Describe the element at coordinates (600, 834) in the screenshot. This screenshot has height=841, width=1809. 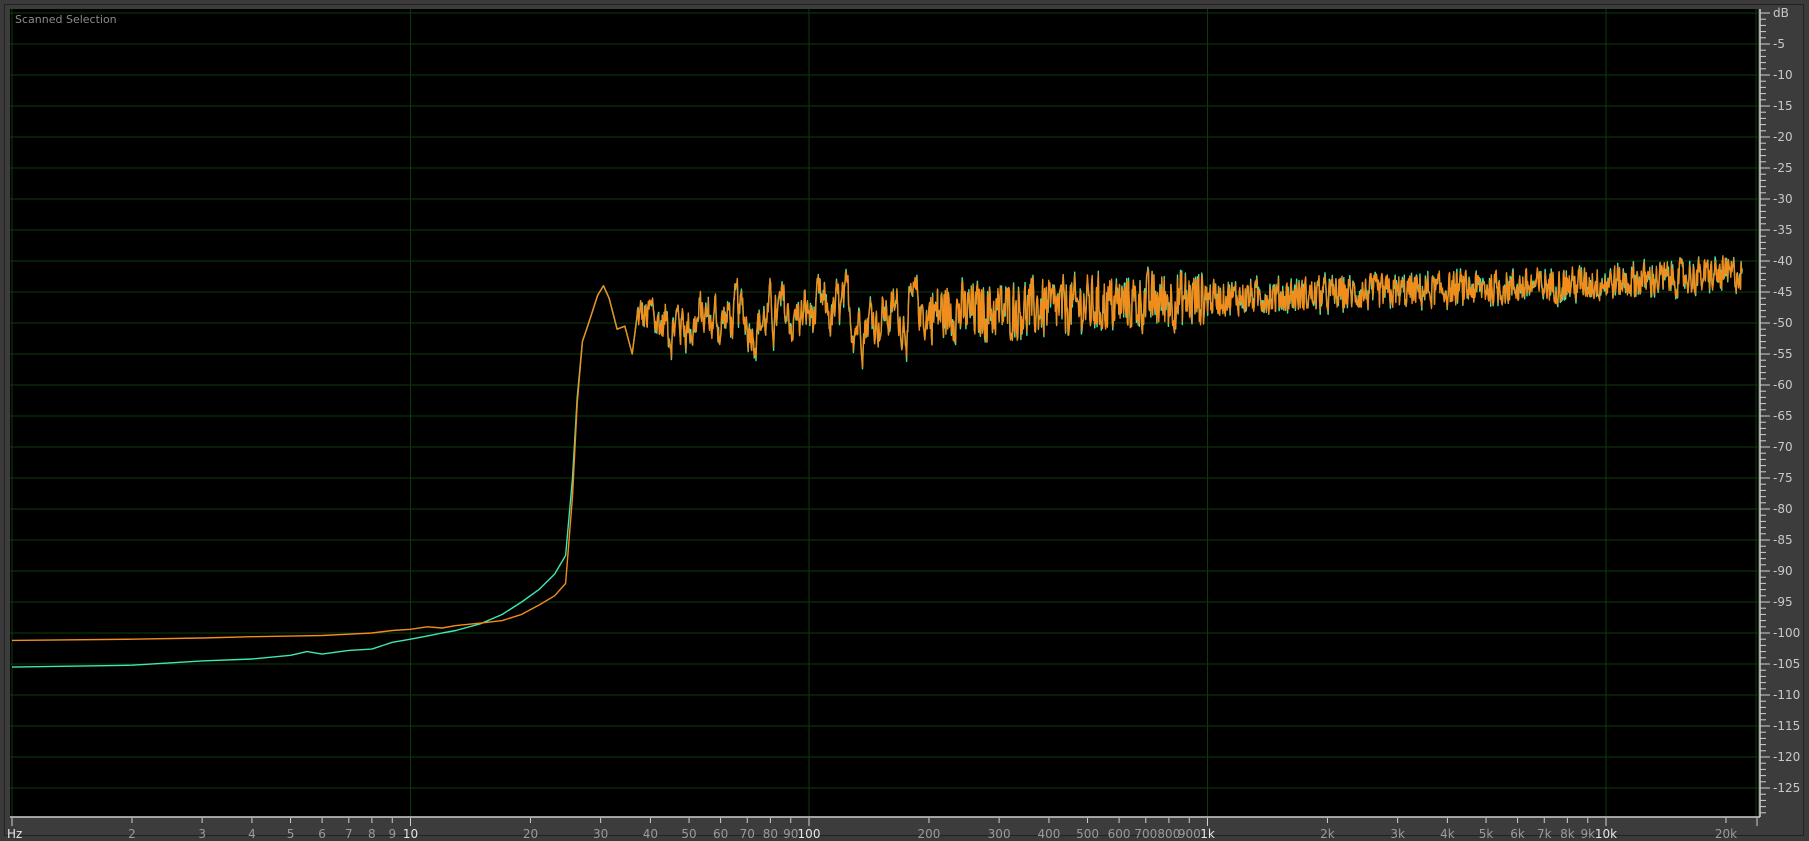
I see `x-tick-label: 30` at that location.